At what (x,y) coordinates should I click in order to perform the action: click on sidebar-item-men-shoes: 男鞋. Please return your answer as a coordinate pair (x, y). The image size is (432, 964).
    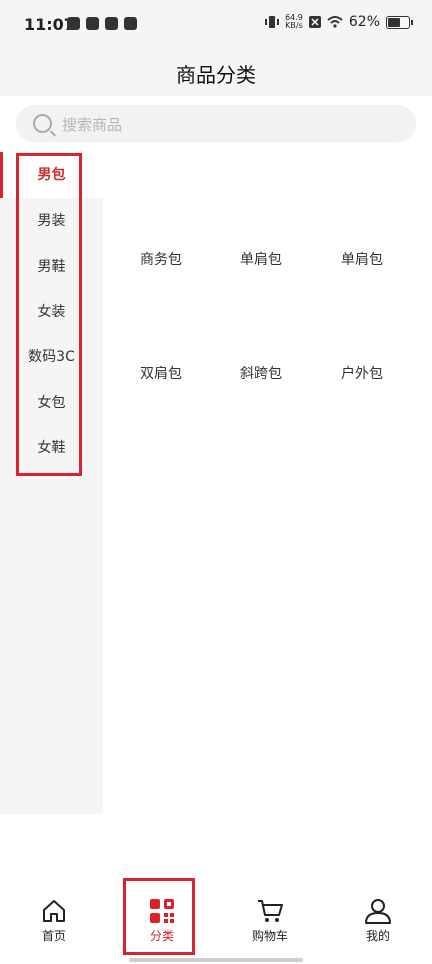
    Looking at the image, I should click on (51, 267).